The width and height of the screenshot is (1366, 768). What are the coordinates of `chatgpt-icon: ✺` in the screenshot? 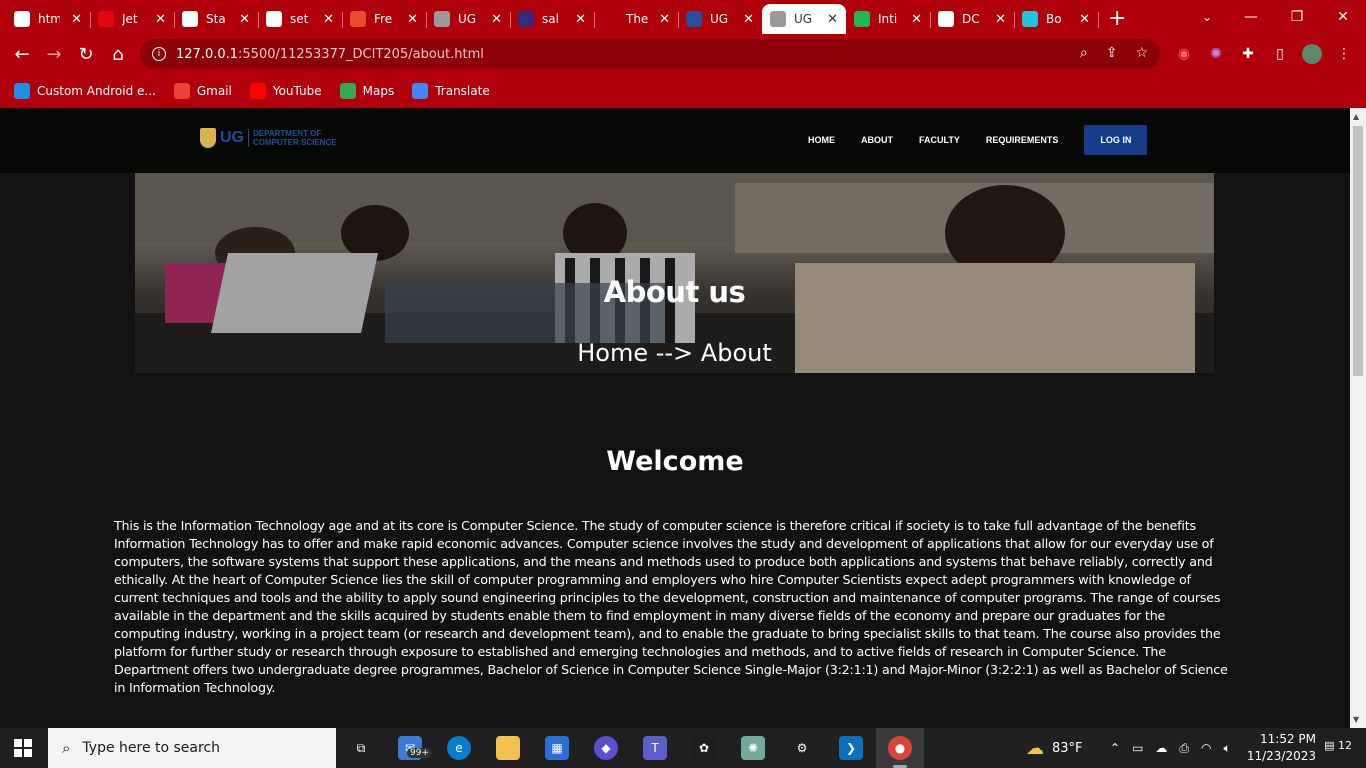 It's located at (753, 748).